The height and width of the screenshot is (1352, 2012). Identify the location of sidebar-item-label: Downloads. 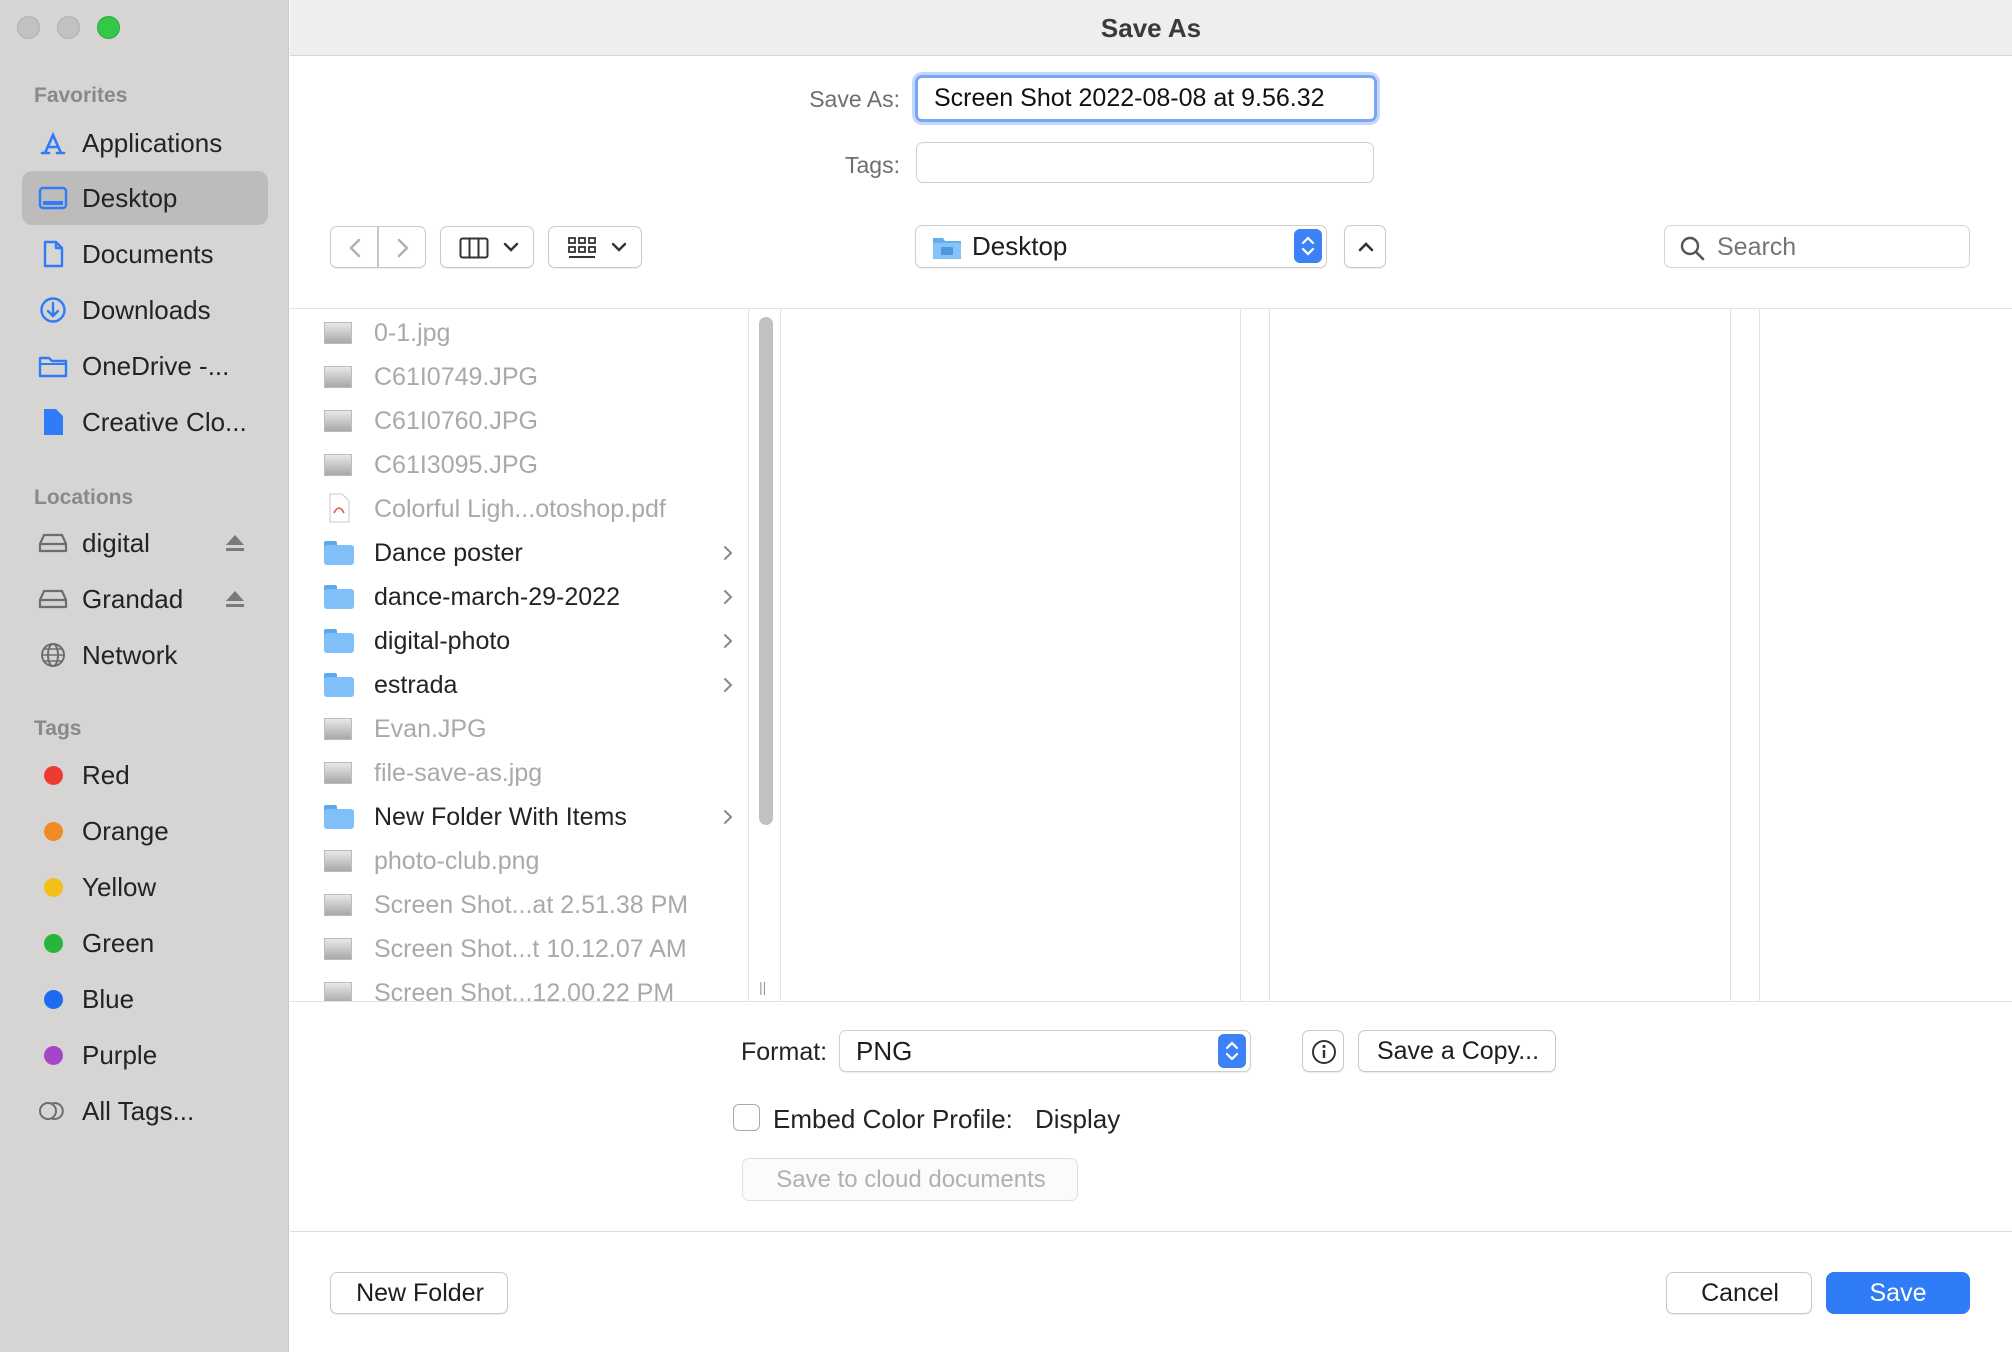
(146, 310).